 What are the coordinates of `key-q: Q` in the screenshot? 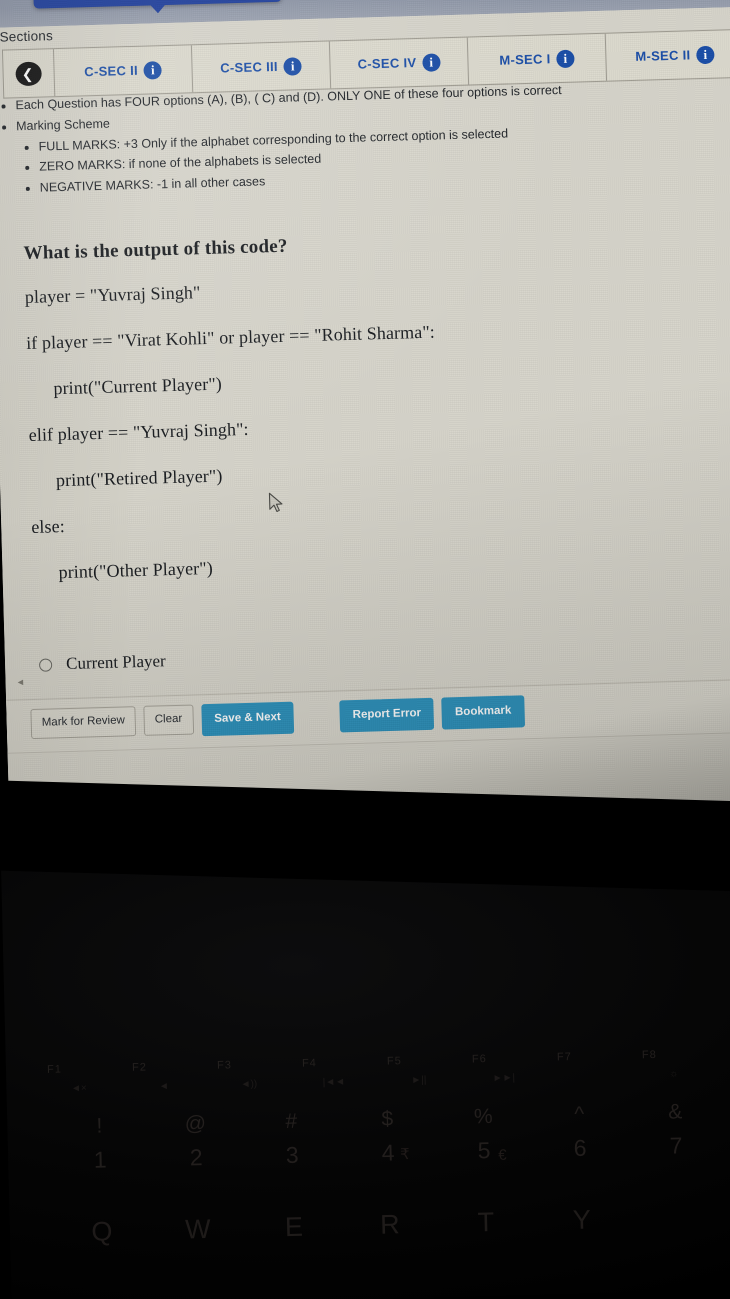 It's located at (102, 1231).